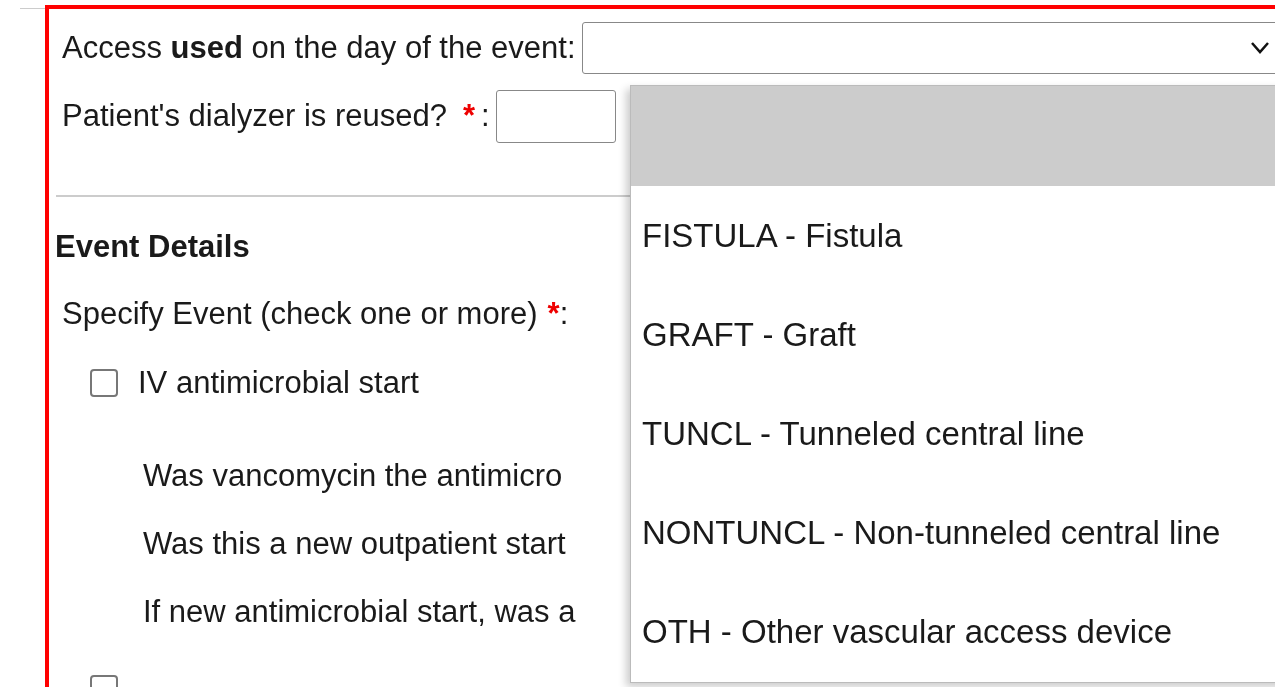  I want to click on field-label: Access used on the day of the event:, so click(319, 47).